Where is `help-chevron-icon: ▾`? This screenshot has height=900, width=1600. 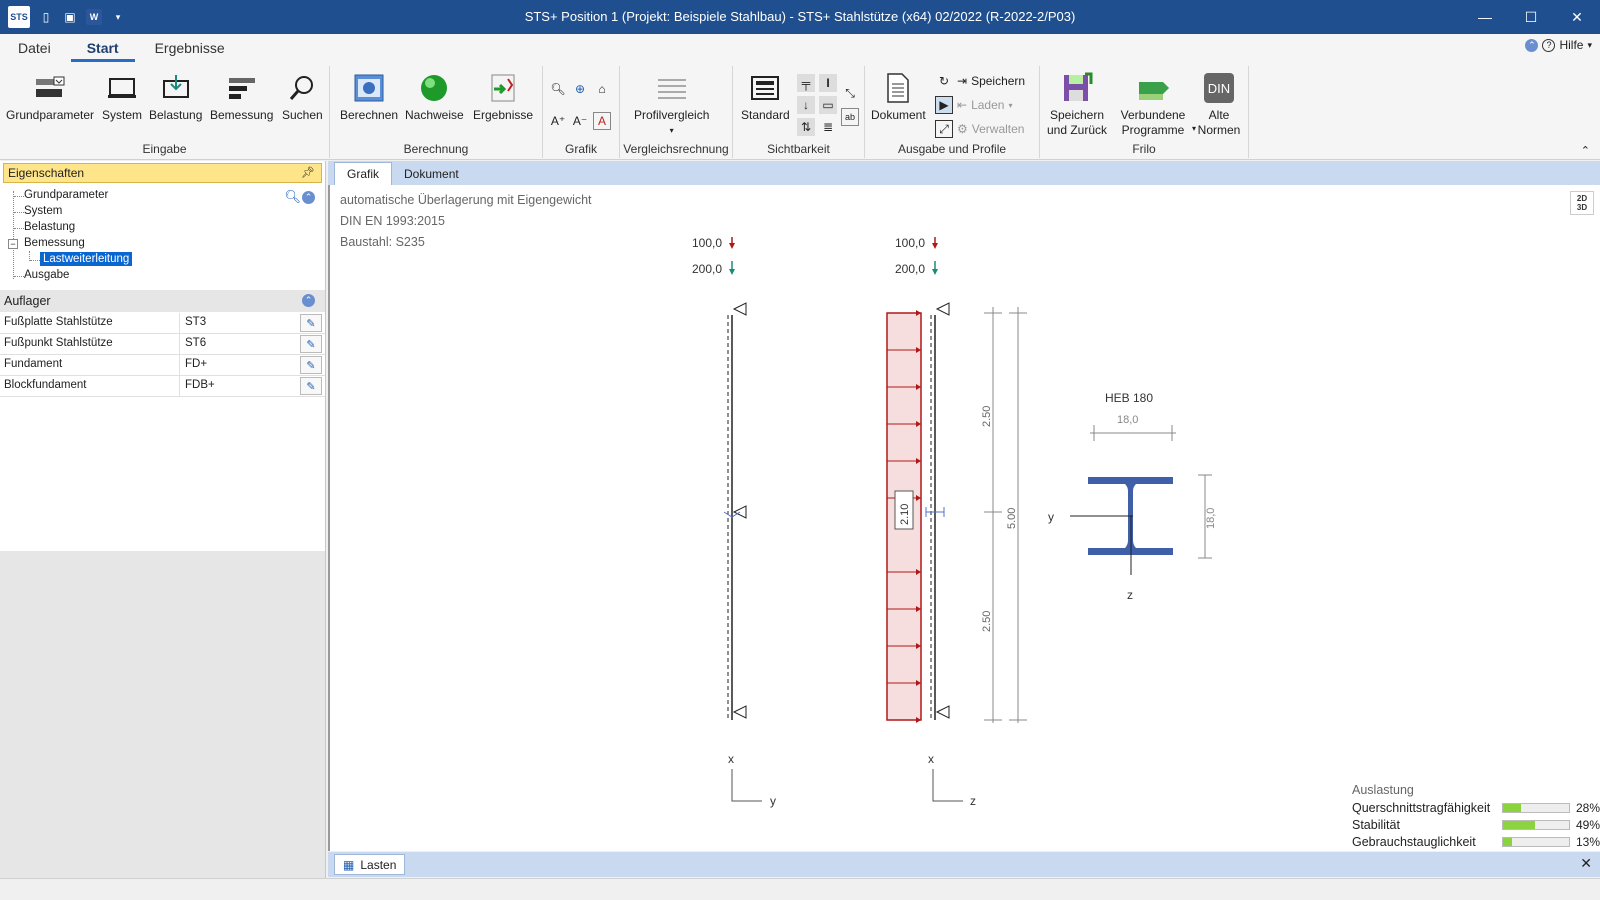 help-chevron-icon: ▾ is located at coordinates (1589, 45).